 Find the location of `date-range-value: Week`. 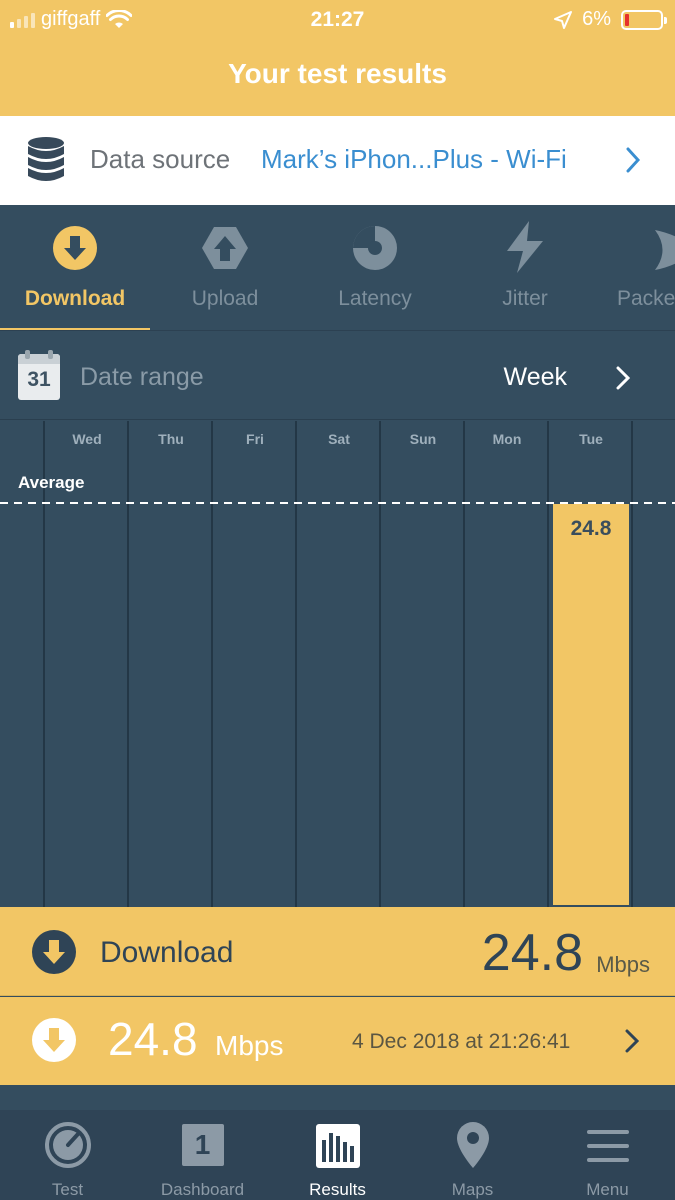

date-range-value: Week is located at coordinates (535, 377).